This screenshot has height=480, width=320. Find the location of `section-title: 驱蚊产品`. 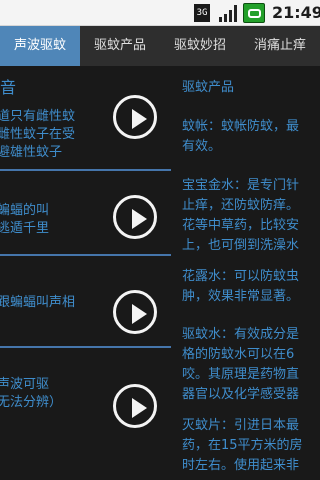

section-title: 驱蚊产品 is located at coordinates (208, 87).